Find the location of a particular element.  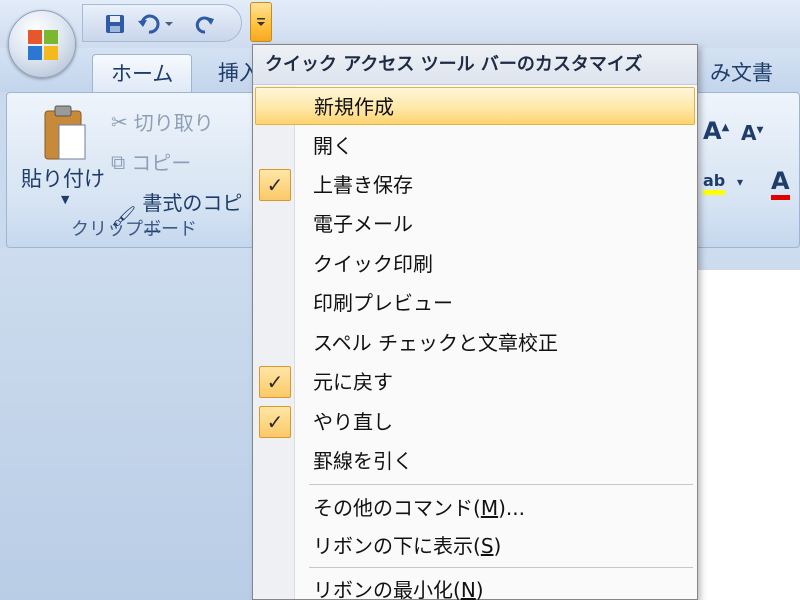

chevron-down-icon is located at coordinates (261, 22).